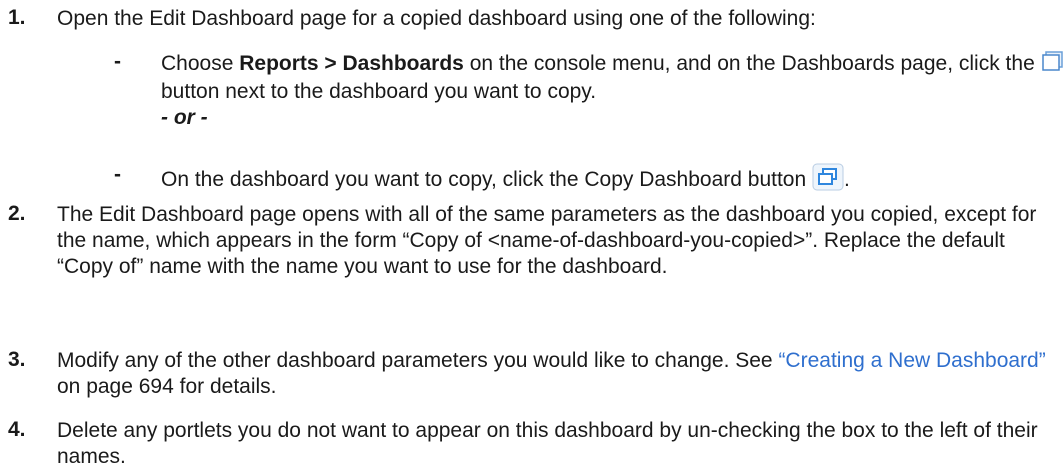  I want to click on creating-new-dashboard-link: “Creating a New Dashboard”, so click(911, 360).